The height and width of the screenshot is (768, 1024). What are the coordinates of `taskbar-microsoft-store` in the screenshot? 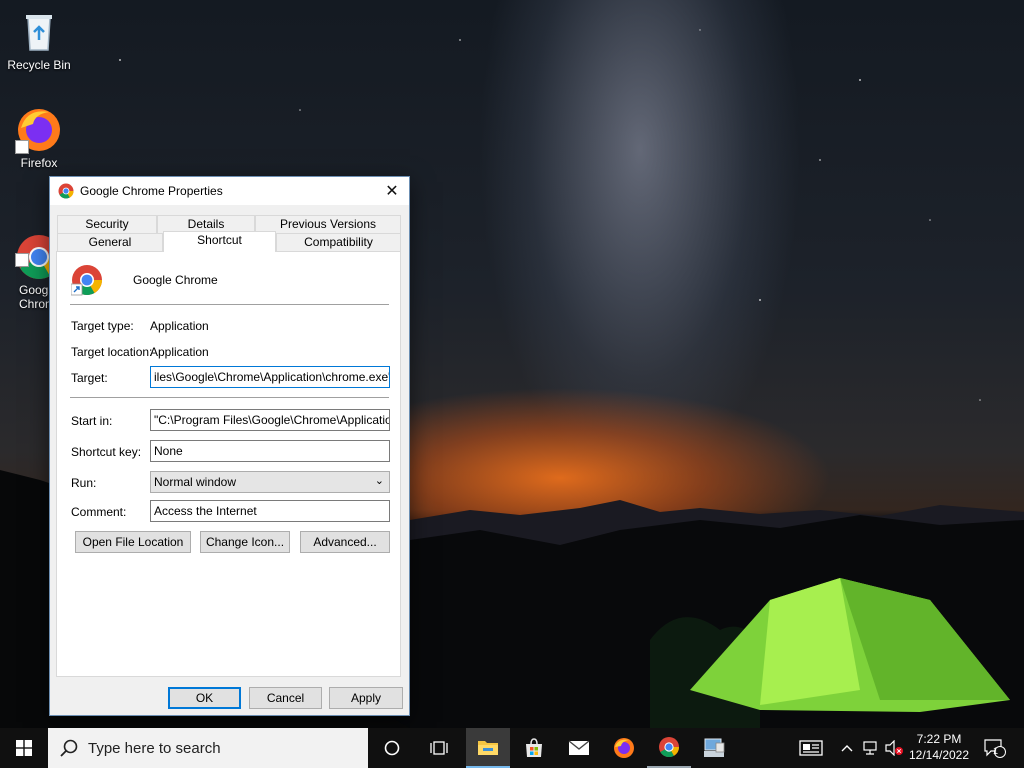 It's located at (534, 748).